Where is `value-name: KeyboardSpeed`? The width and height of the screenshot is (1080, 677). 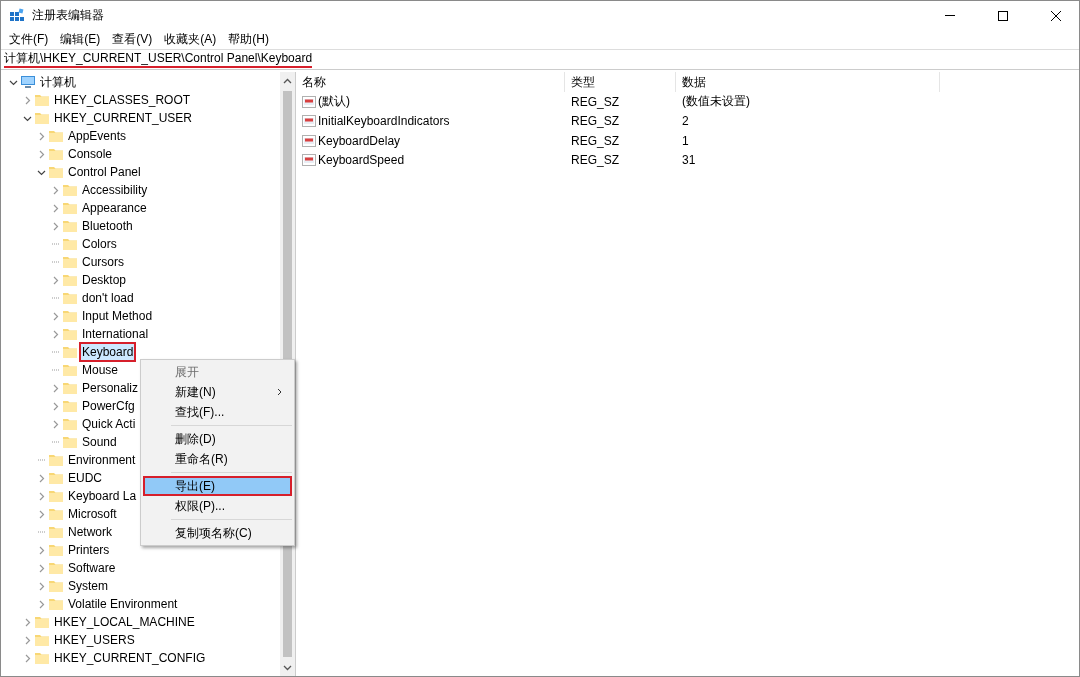 value-name: KeyboardSpeed is located at coordinates (361, 160).